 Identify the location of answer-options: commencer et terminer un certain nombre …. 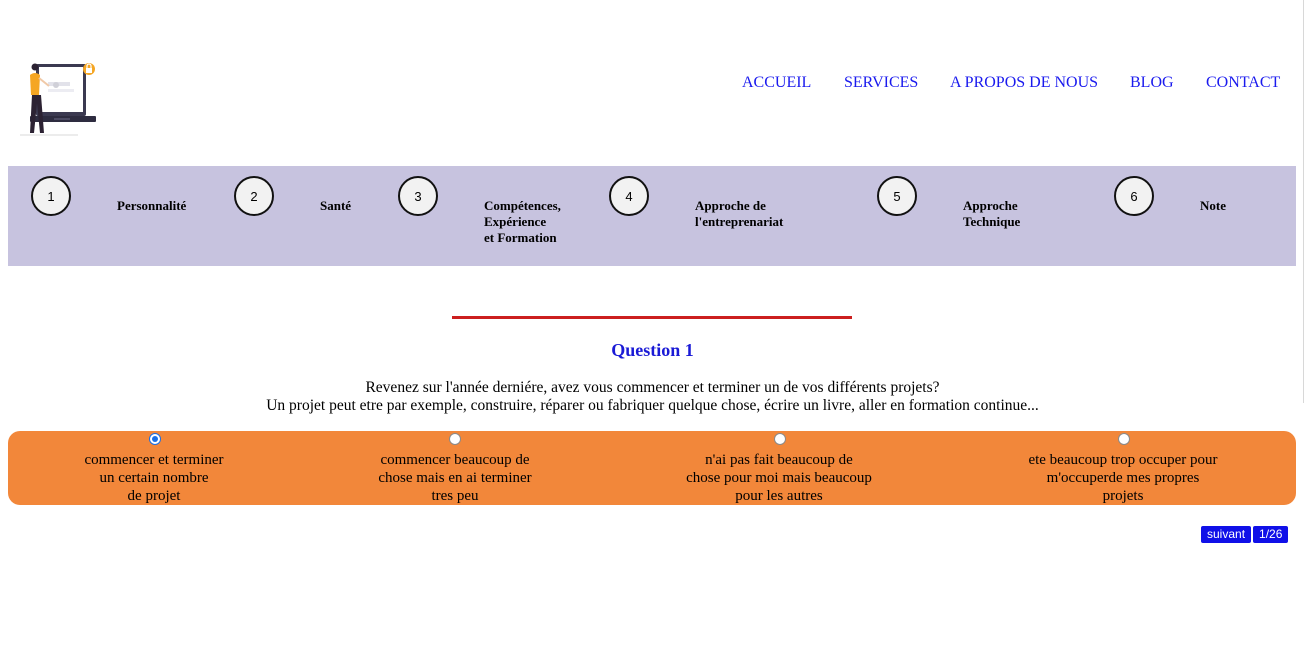
(652, 468).